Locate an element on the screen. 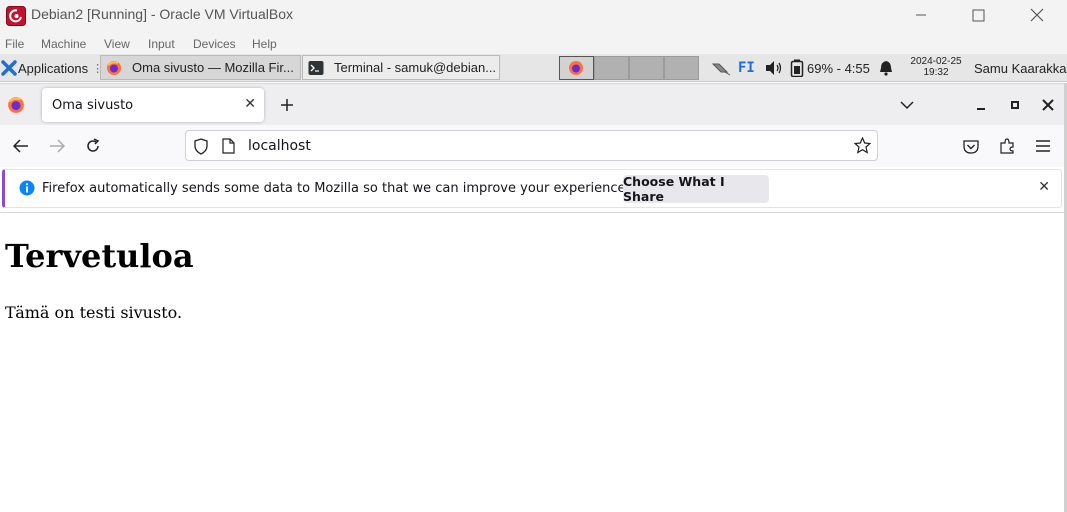 The image size is (1067, 512). extensions-button is located at coordinates (1007, 146).